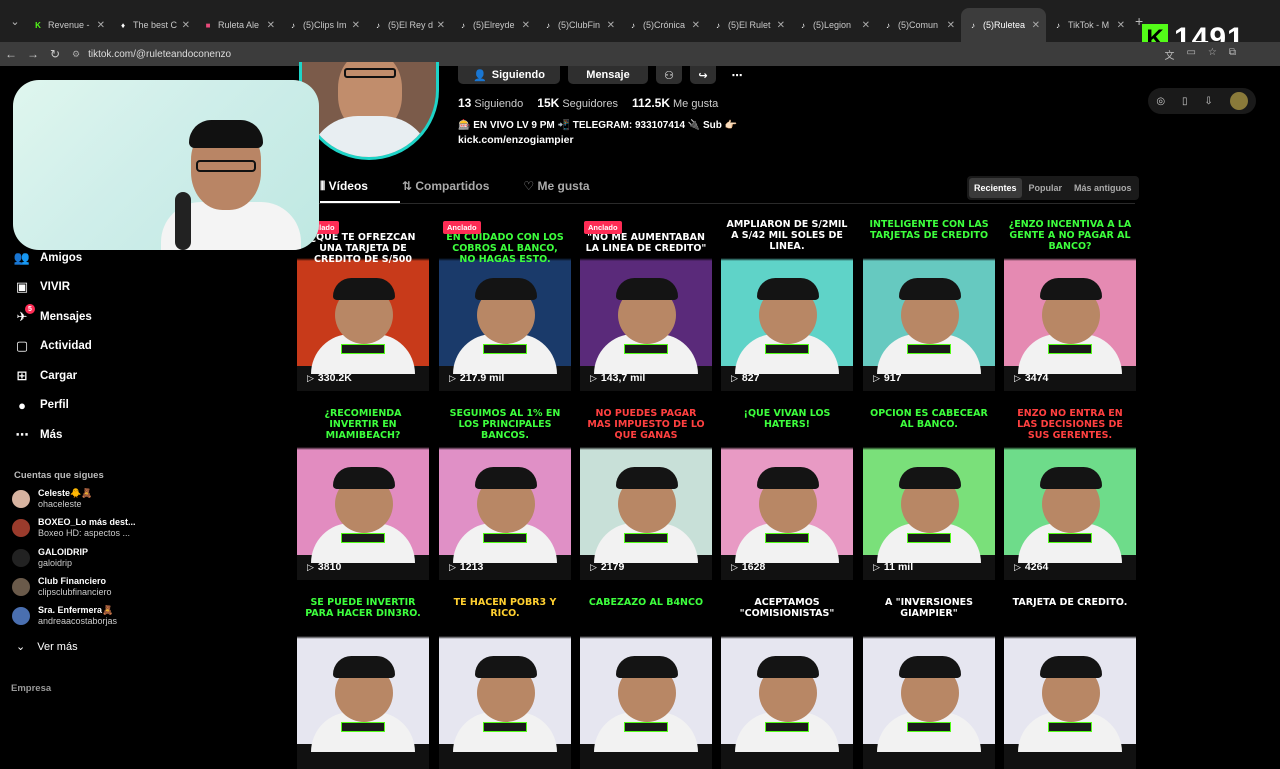  I want to click on more-options-icon: ⋯, so click(737, 75).